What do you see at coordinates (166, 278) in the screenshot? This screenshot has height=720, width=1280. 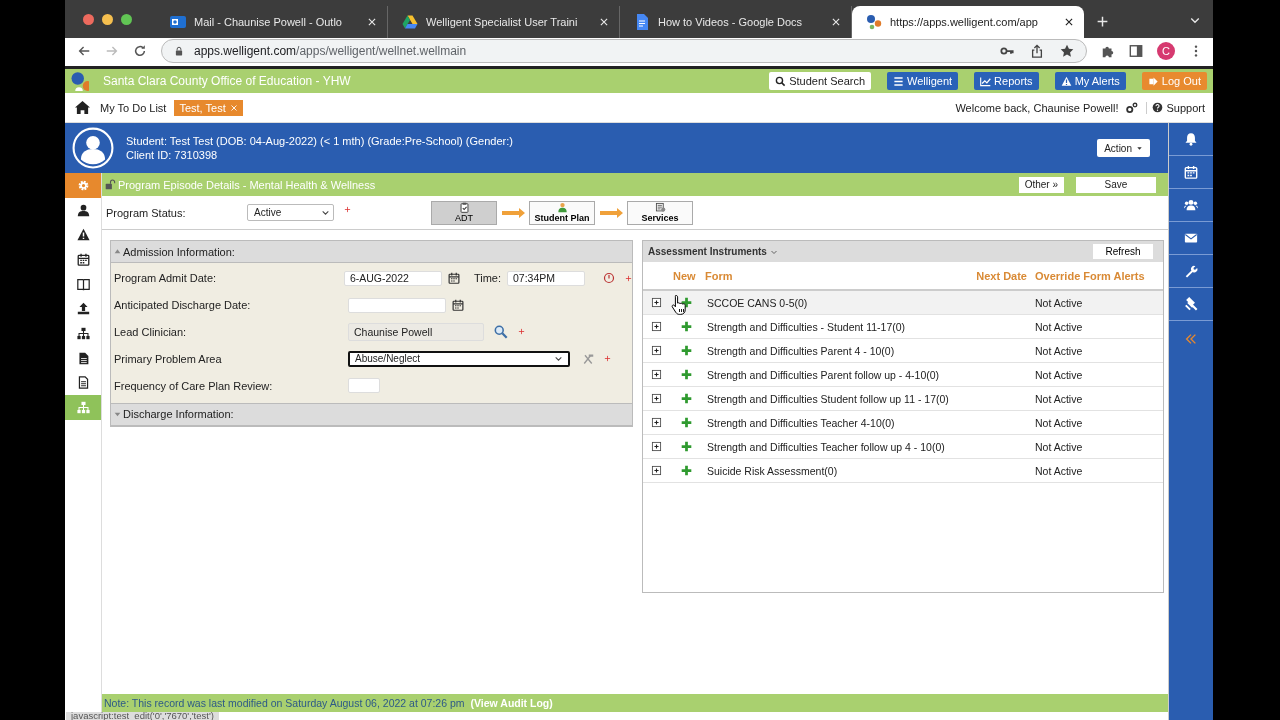 I see `field-label: Program Admit Date:` at bounding box center [166, 278].